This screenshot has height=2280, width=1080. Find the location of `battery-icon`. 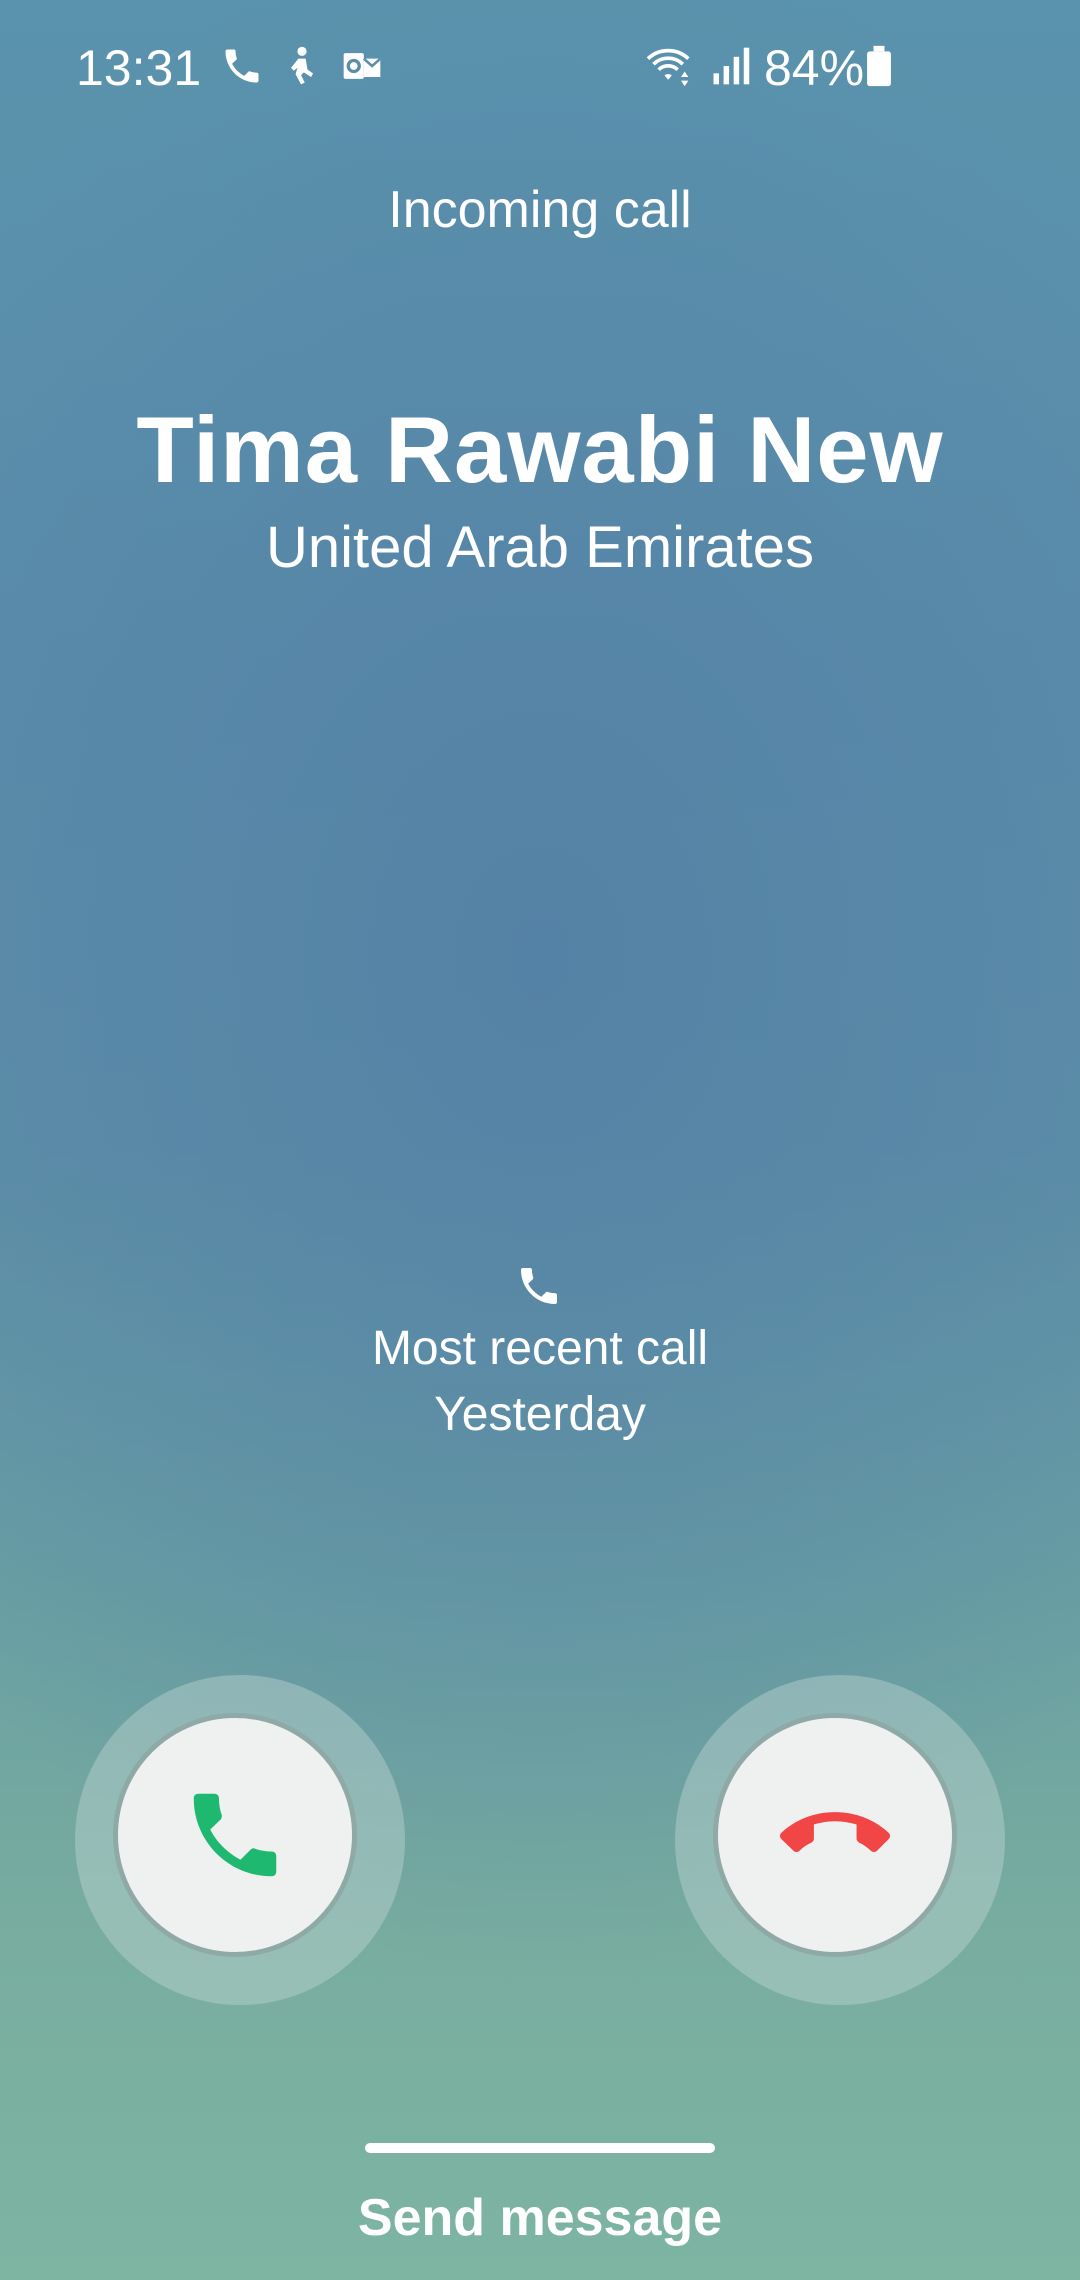

battery-icon is located at coordinates (879, 66).